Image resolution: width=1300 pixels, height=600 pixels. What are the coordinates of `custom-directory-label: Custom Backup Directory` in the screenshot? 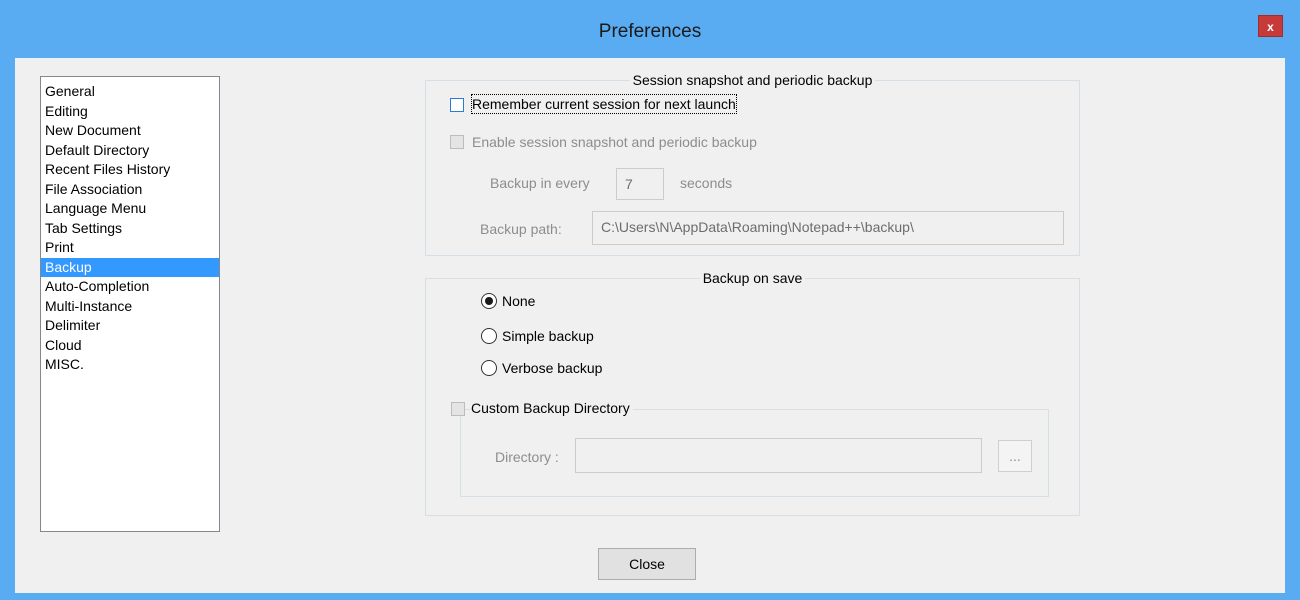 It's located at (552, 408).